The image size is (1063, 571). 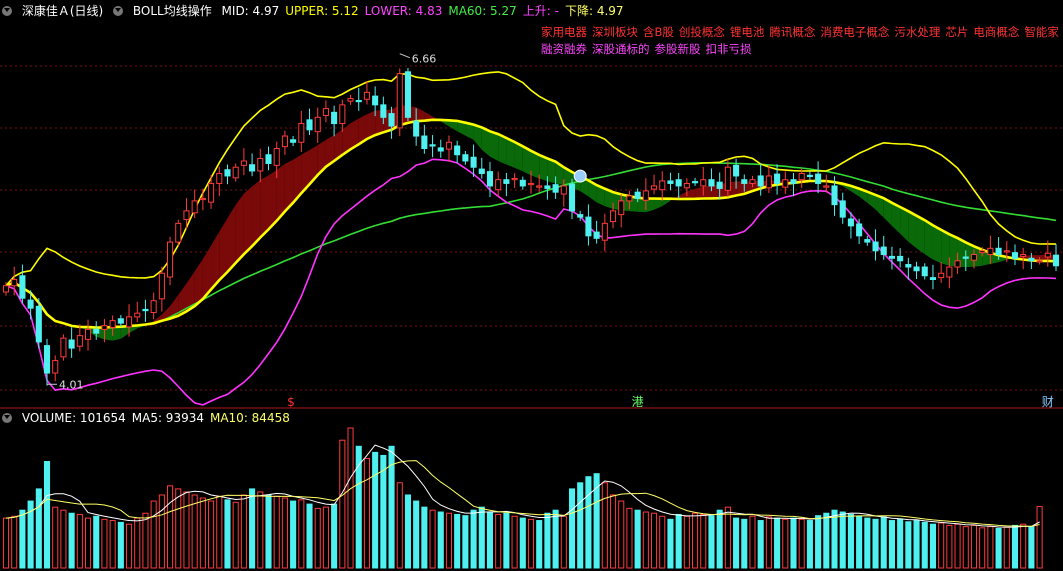 I want to click on event-marker: $, so click(x=291, y=402).